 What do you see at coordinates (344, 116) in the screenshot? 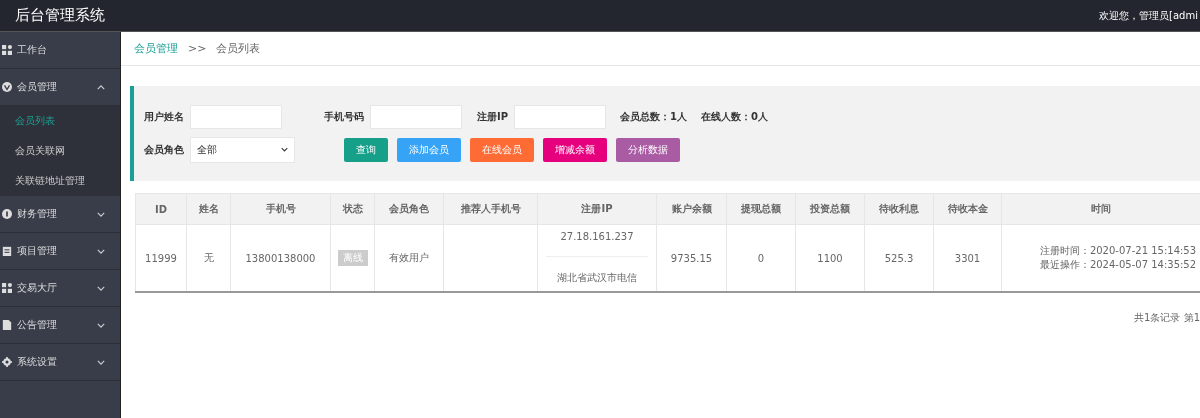
I see `field-label: 手机号码` at bounding box center [344, 116].